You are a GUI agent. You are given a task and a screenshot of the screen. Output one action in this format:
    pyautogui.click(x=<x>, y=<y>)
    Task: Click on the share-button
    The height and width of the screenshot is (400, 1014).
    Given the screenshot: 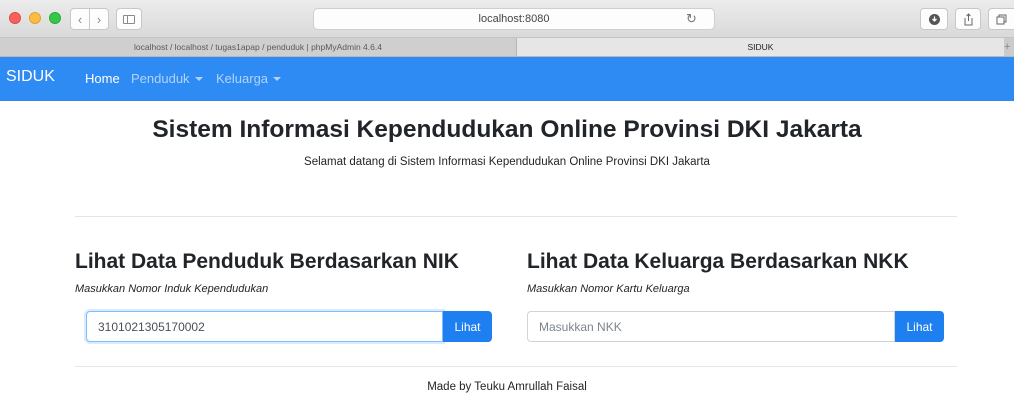 What is the action you would take?
    pyautogui.click(x=968, y=19)
    